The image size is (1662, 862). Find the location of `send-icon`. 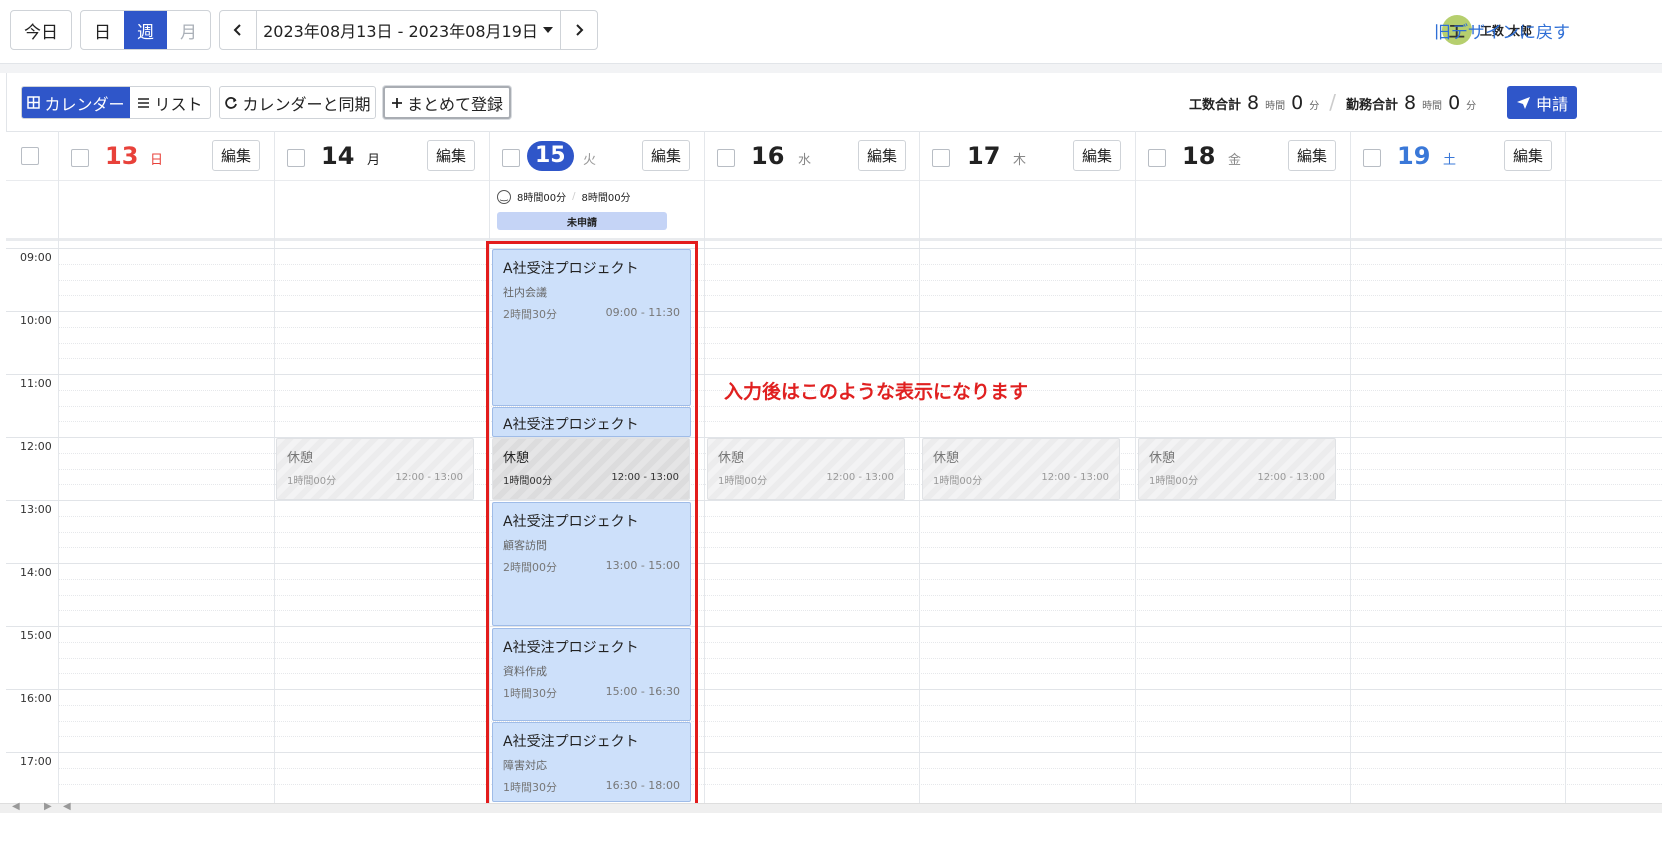

send-icon is located at coordinates (1523, 102).